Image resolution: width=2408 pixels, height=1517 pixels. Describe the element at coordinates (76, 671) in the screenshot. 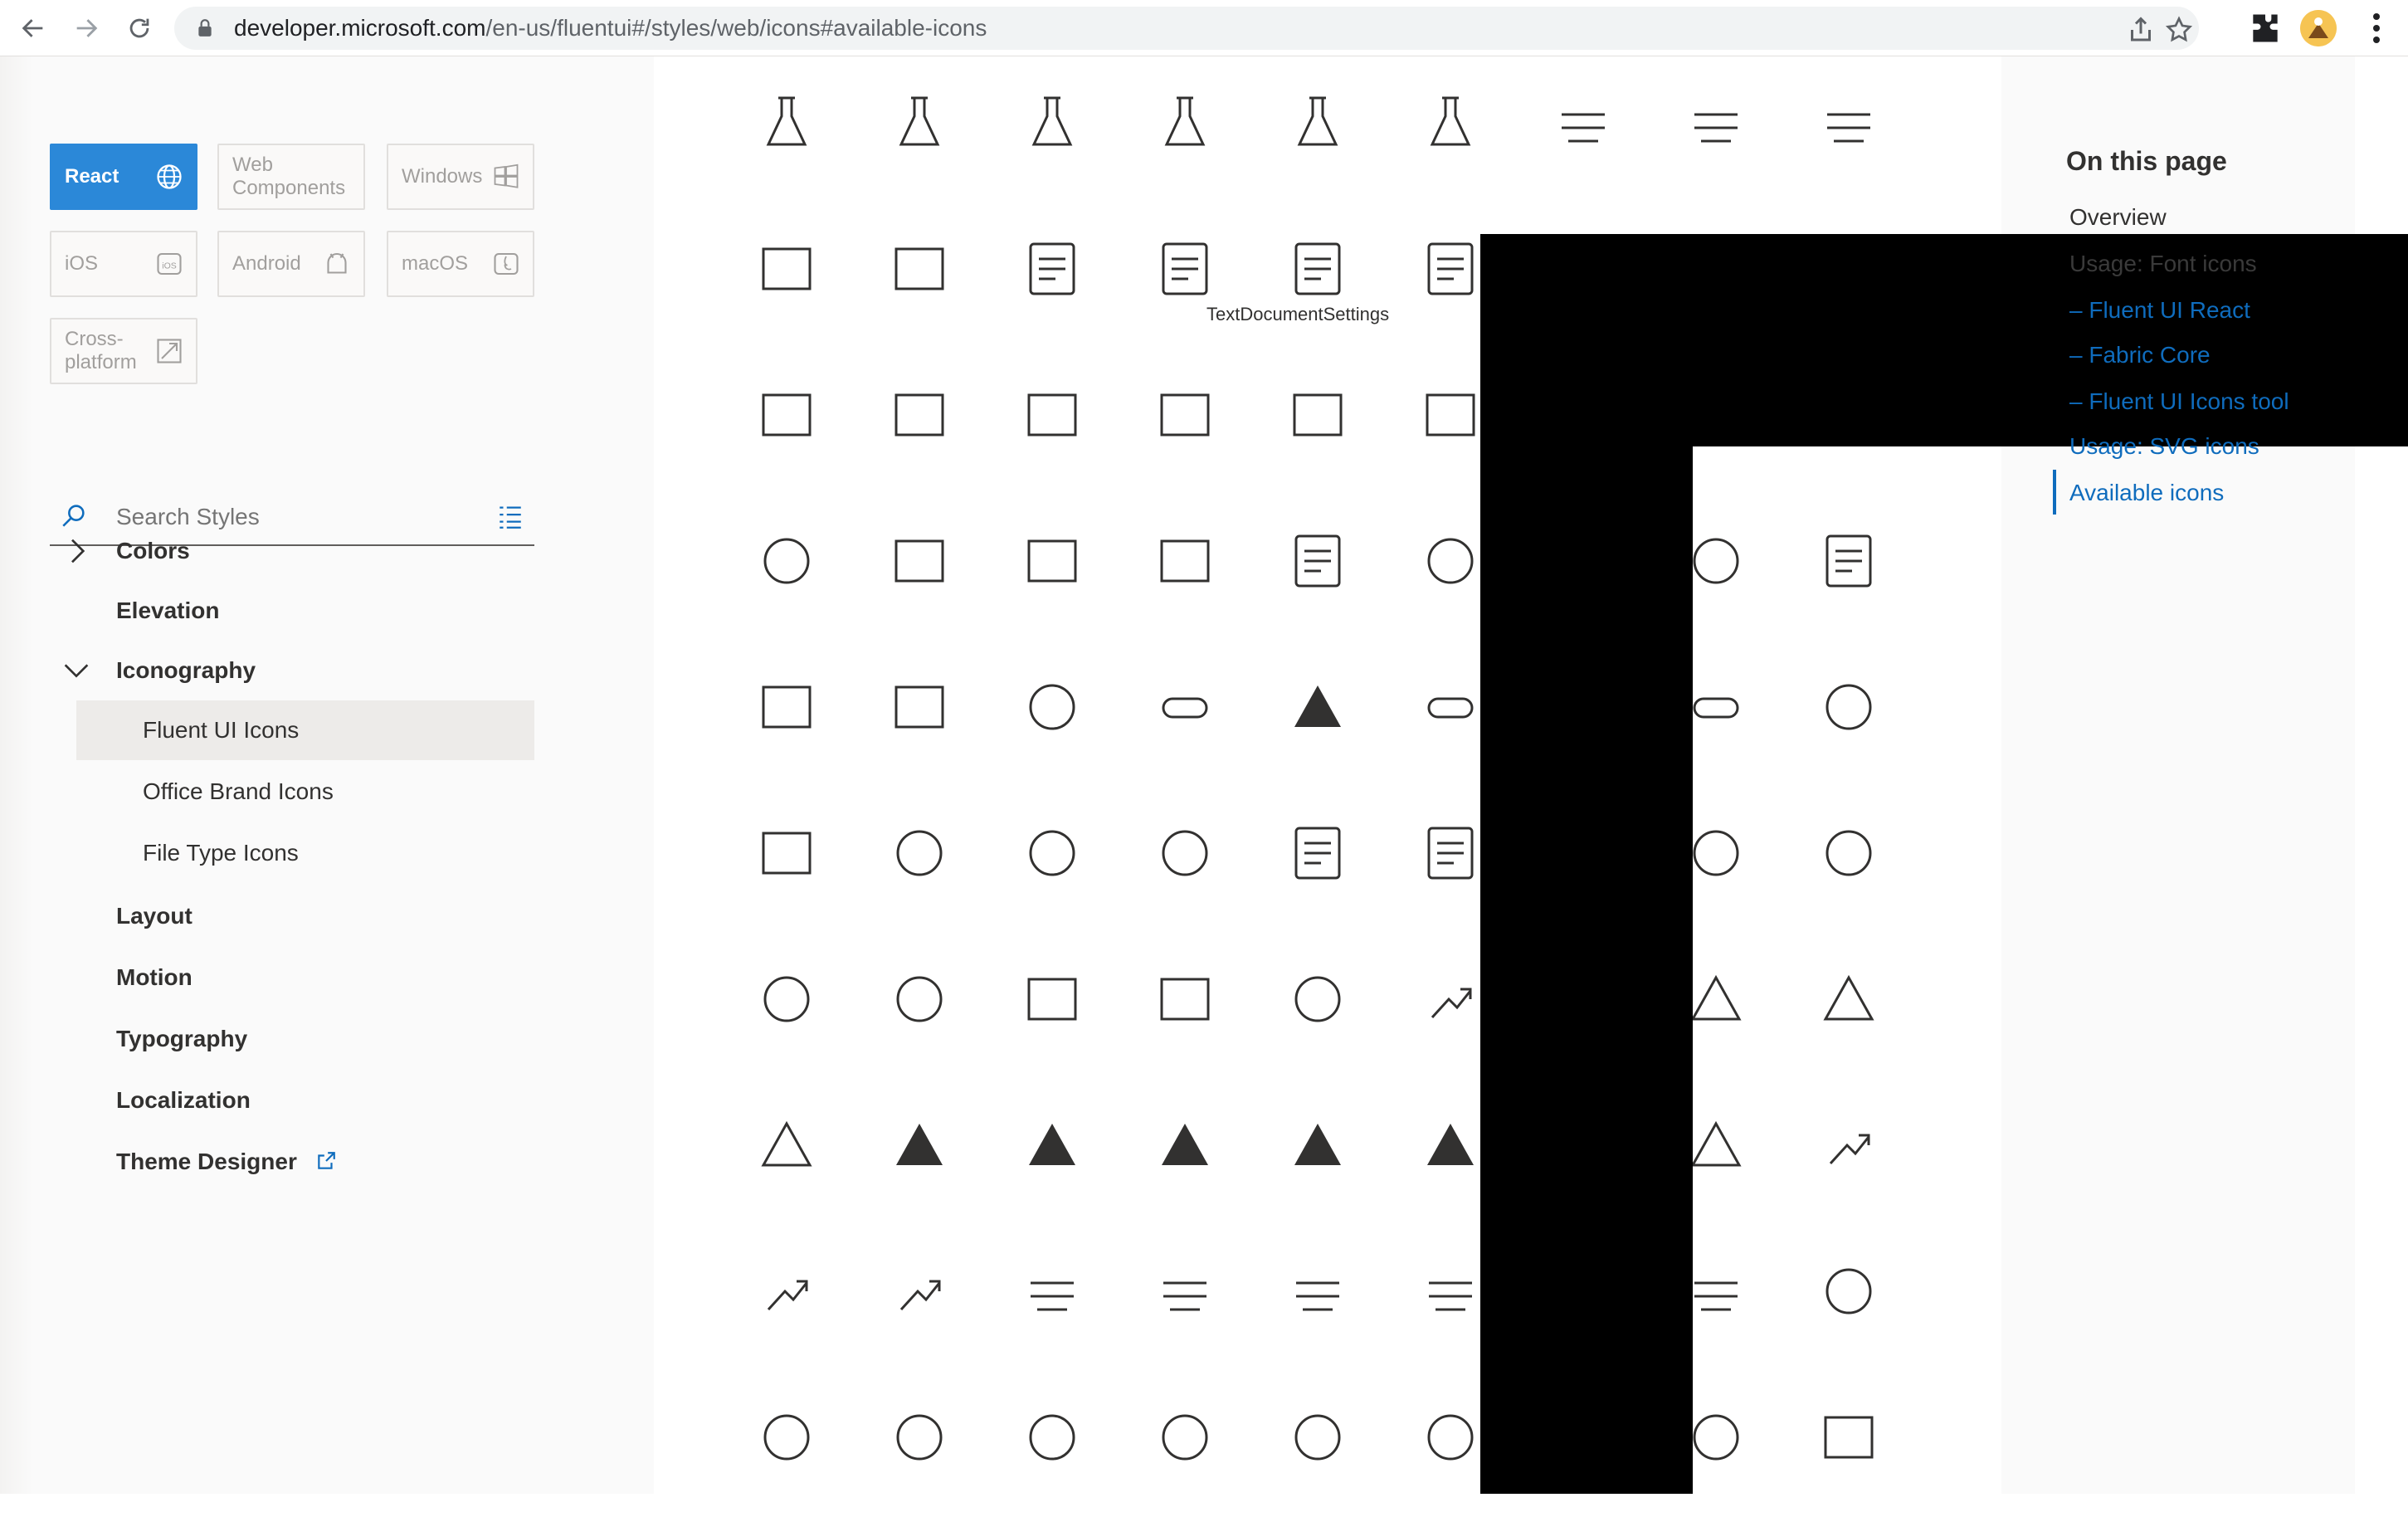

I see `chevron-down-icon` at that location.